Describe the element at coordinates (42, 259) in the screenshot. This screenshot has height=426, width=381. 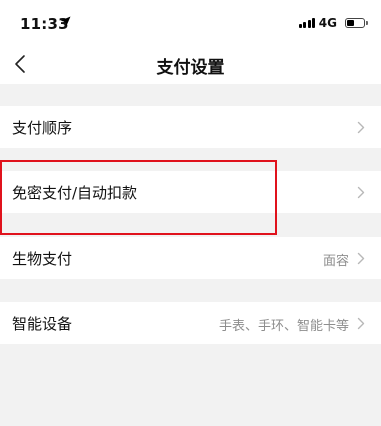
I see `settings-item-label: 生物支付` at that location.